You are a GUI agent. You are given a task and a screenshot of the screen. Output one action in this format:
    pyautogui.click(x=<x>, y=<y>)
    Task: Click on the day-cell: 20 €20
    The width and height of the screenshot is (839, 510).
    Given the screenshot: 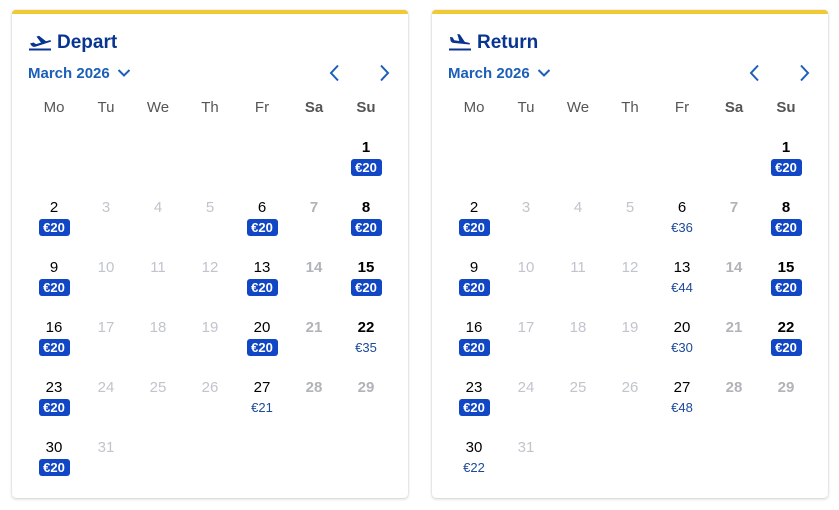 What is the action you would take?
    pyautogui.click(x=262, y=344)
    